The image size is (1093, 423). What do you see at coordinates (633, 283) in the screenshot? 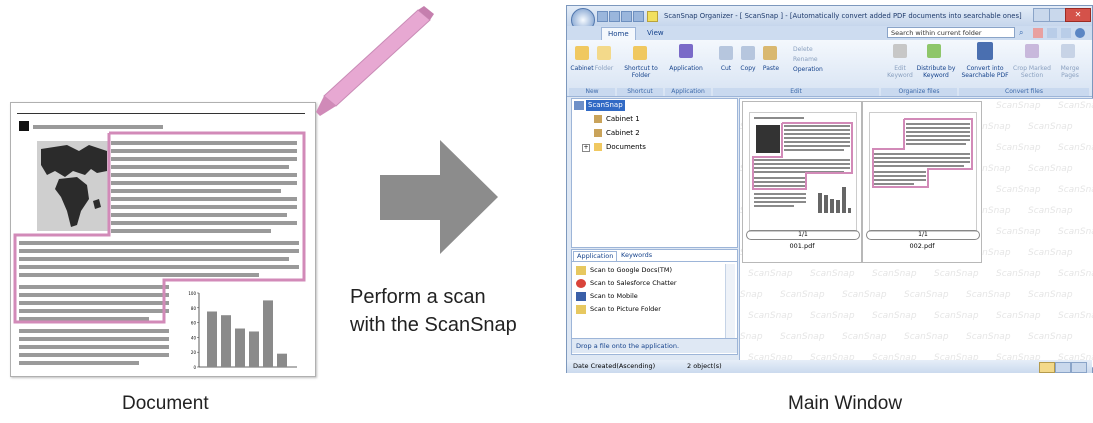
I see `app-item-salesforce: Scan to Salesforce Chatter` at bounding box center [633, 283].